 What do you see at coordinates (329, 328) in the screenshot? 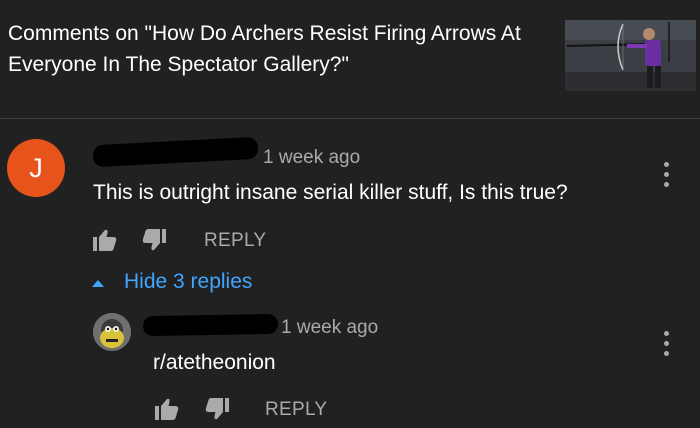
I see `reply-timestamp: 1 week ago` at bounding box center [329, 328].